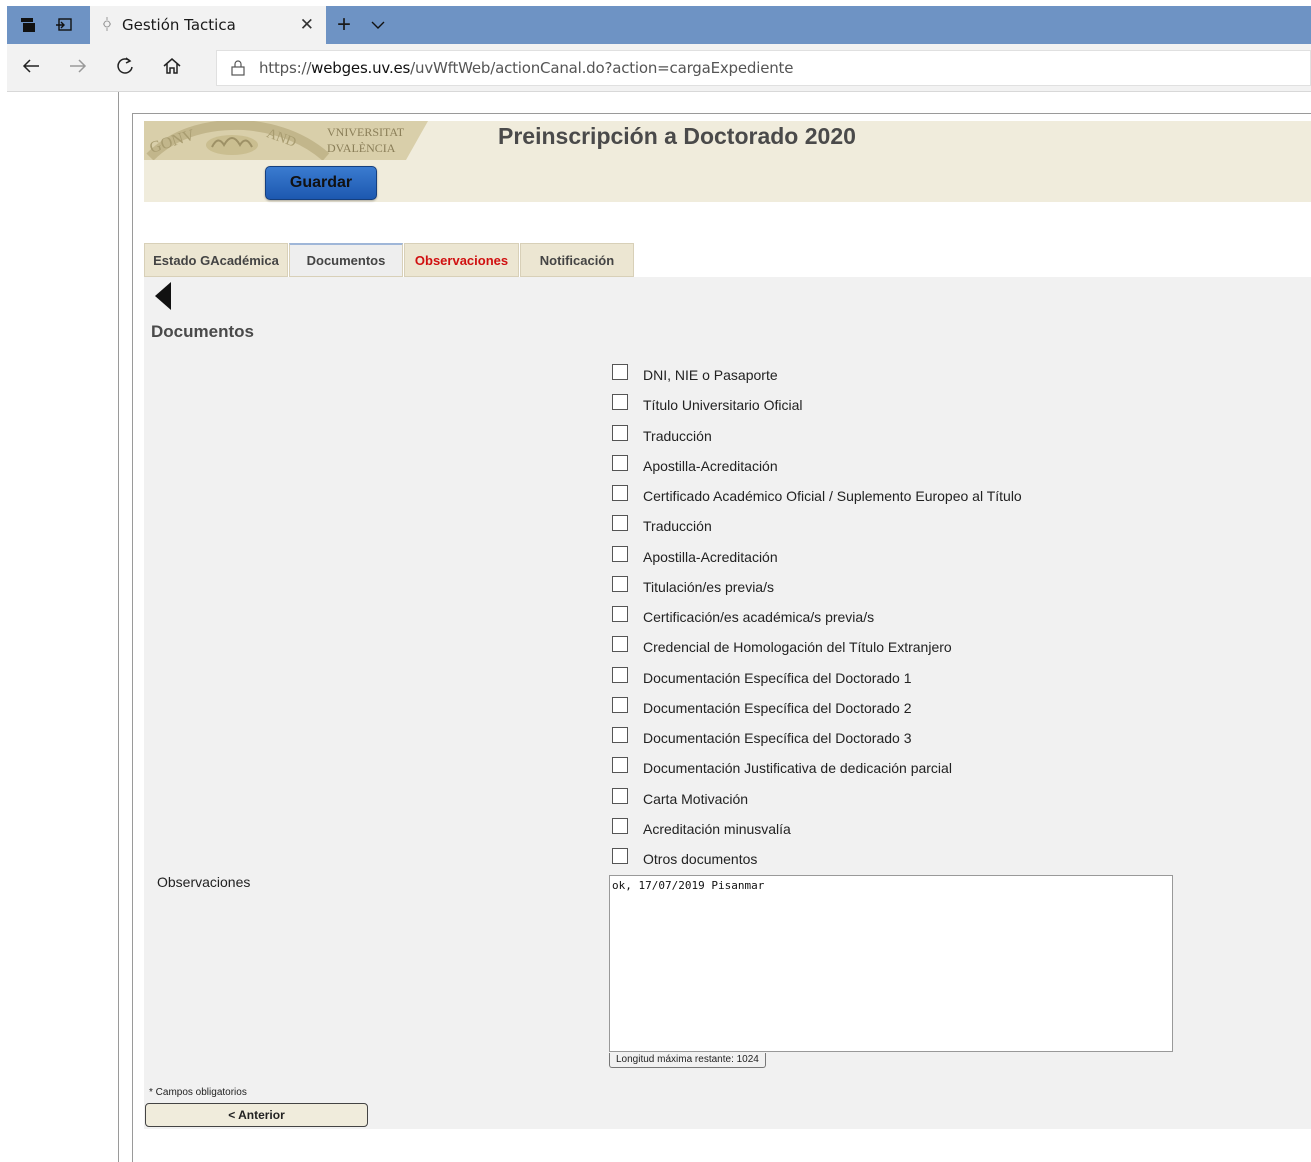  I want to click on document-row: Certificación/es académica/s previa/s, so click(743, 614).